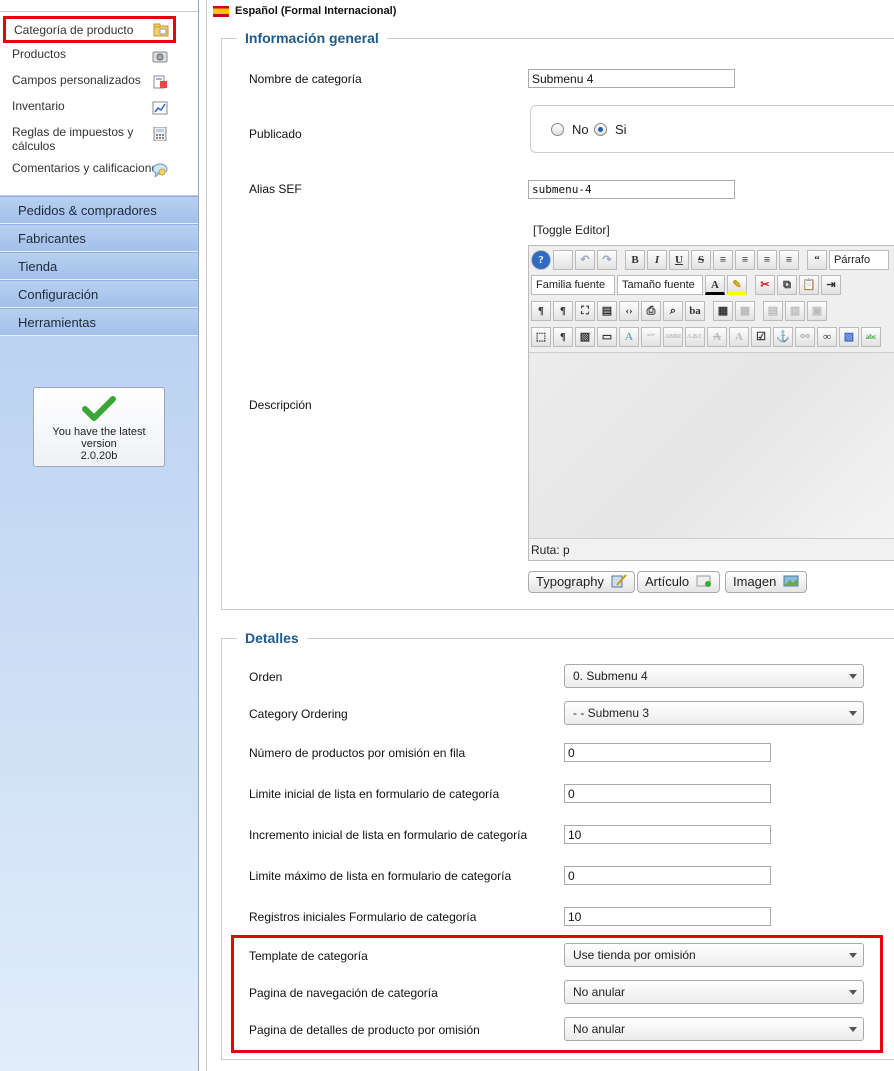 This screenshot has height=1071, width=894. I want to click on font-family-value: Familia fuente, so click(571, 285).